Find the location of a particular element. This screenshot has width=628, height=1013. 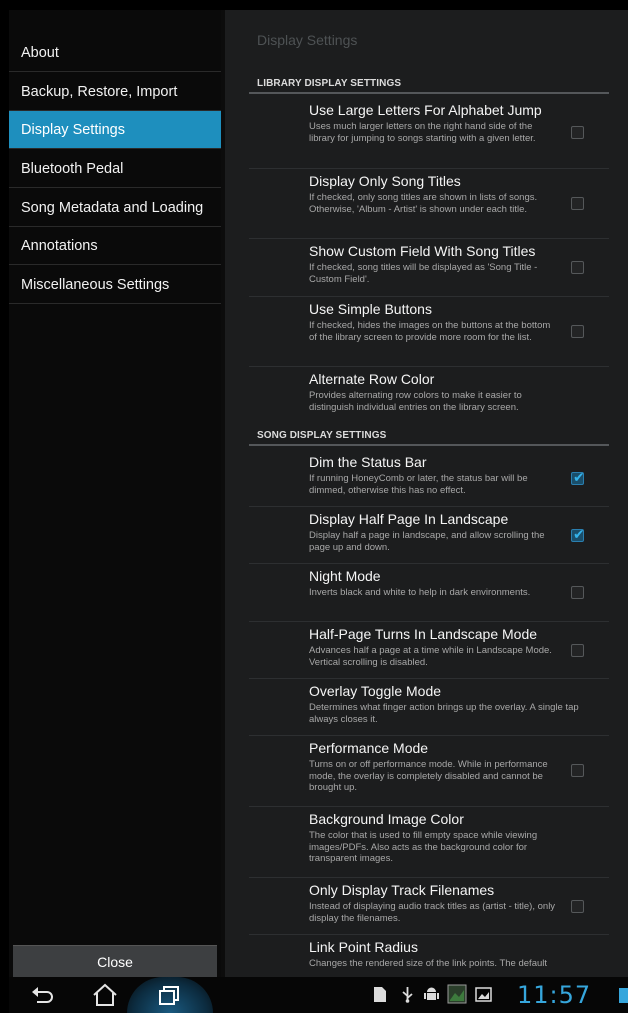

pref-title: Alternate Row Color is located at coordinates (372, 379).